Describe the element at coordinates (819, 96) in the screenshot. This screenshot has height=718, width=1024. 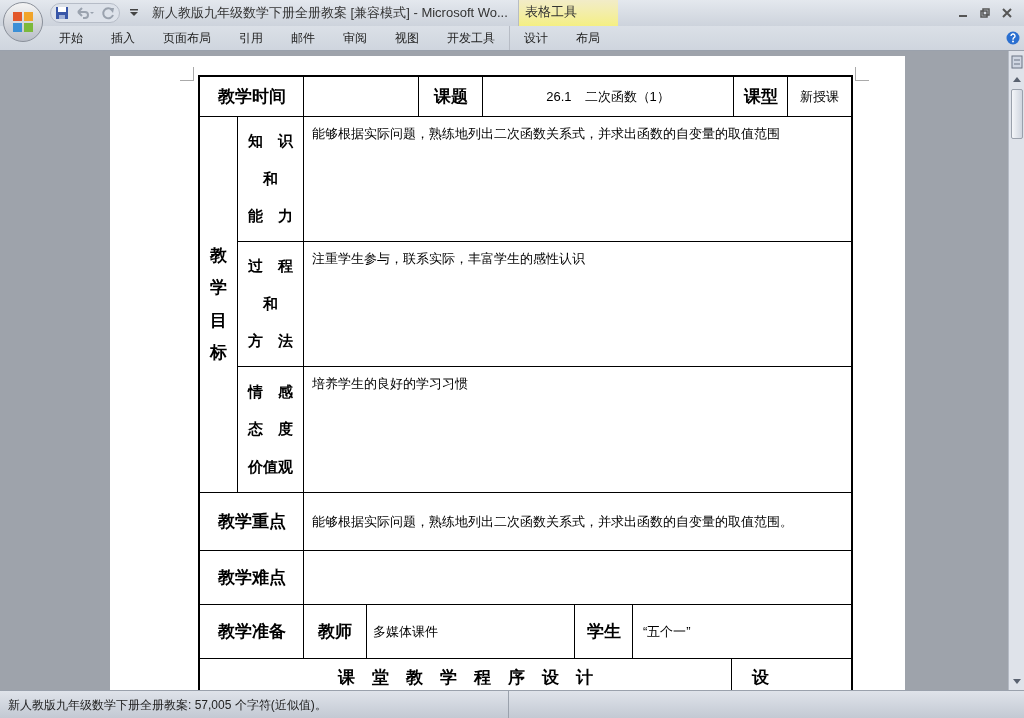
I see `table-cell-text: 新授课` at that location.